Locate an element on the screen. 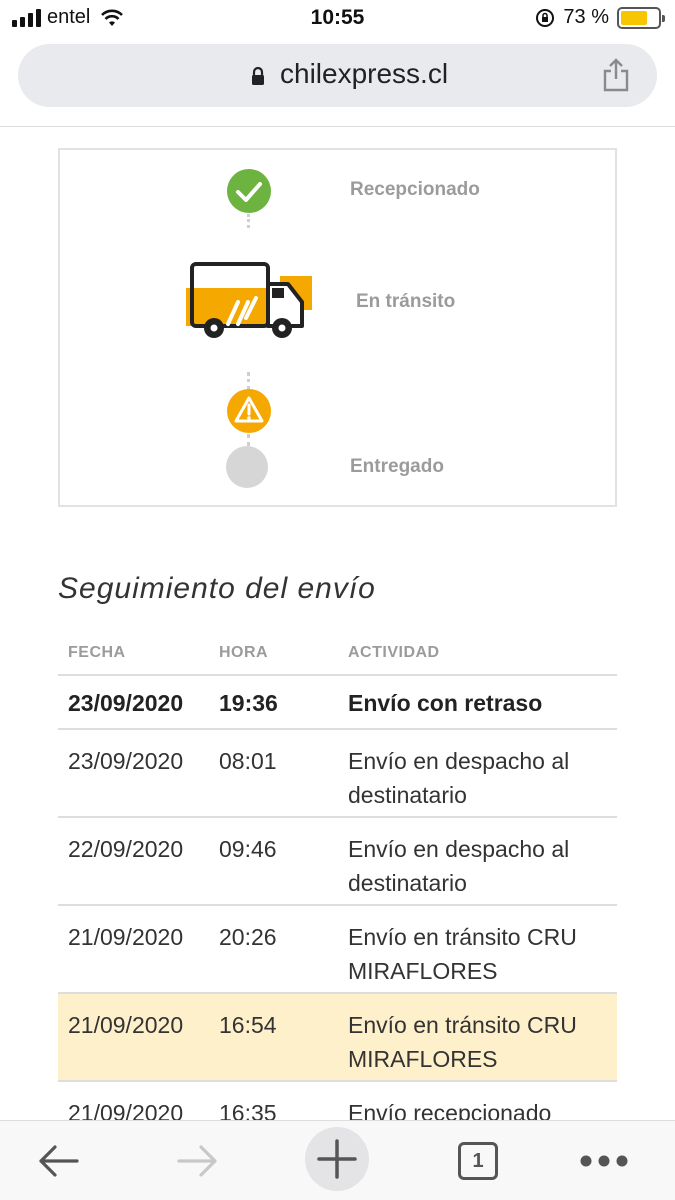  table-row: 23/09/2020 19:36 Envío con retraso is located at coordinates (337, 703).